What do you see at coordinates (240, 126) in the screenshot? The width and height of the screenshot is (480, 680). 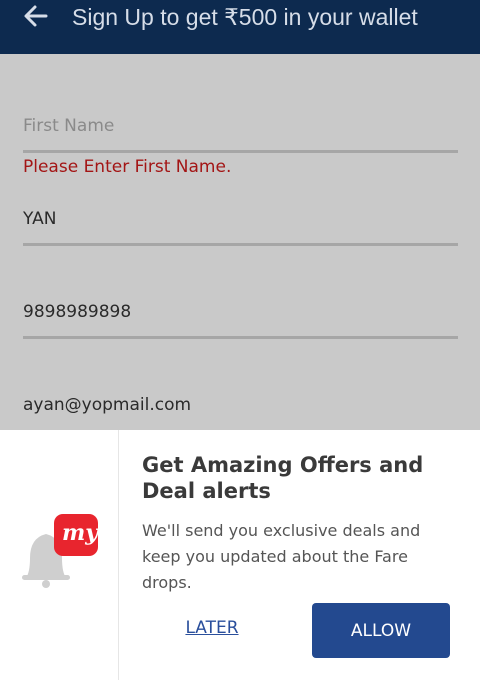 I see `first-name-field: First Name` at bounding box center [240, 126].